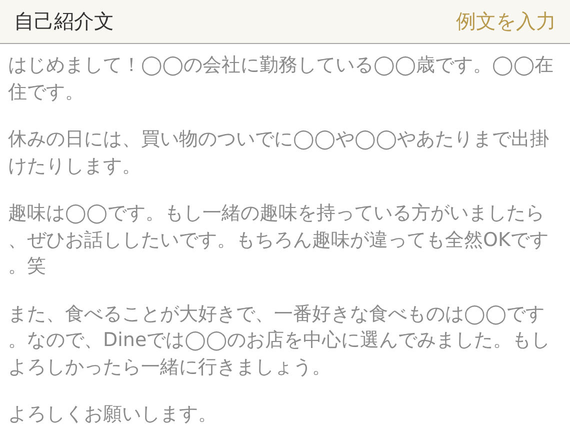 The width and height of the screenshot is (570, 440). Describe the element at coordinates (113, 414) in the screenshot. I see `intro-paragraph: よろしくお願いします。` at that location.